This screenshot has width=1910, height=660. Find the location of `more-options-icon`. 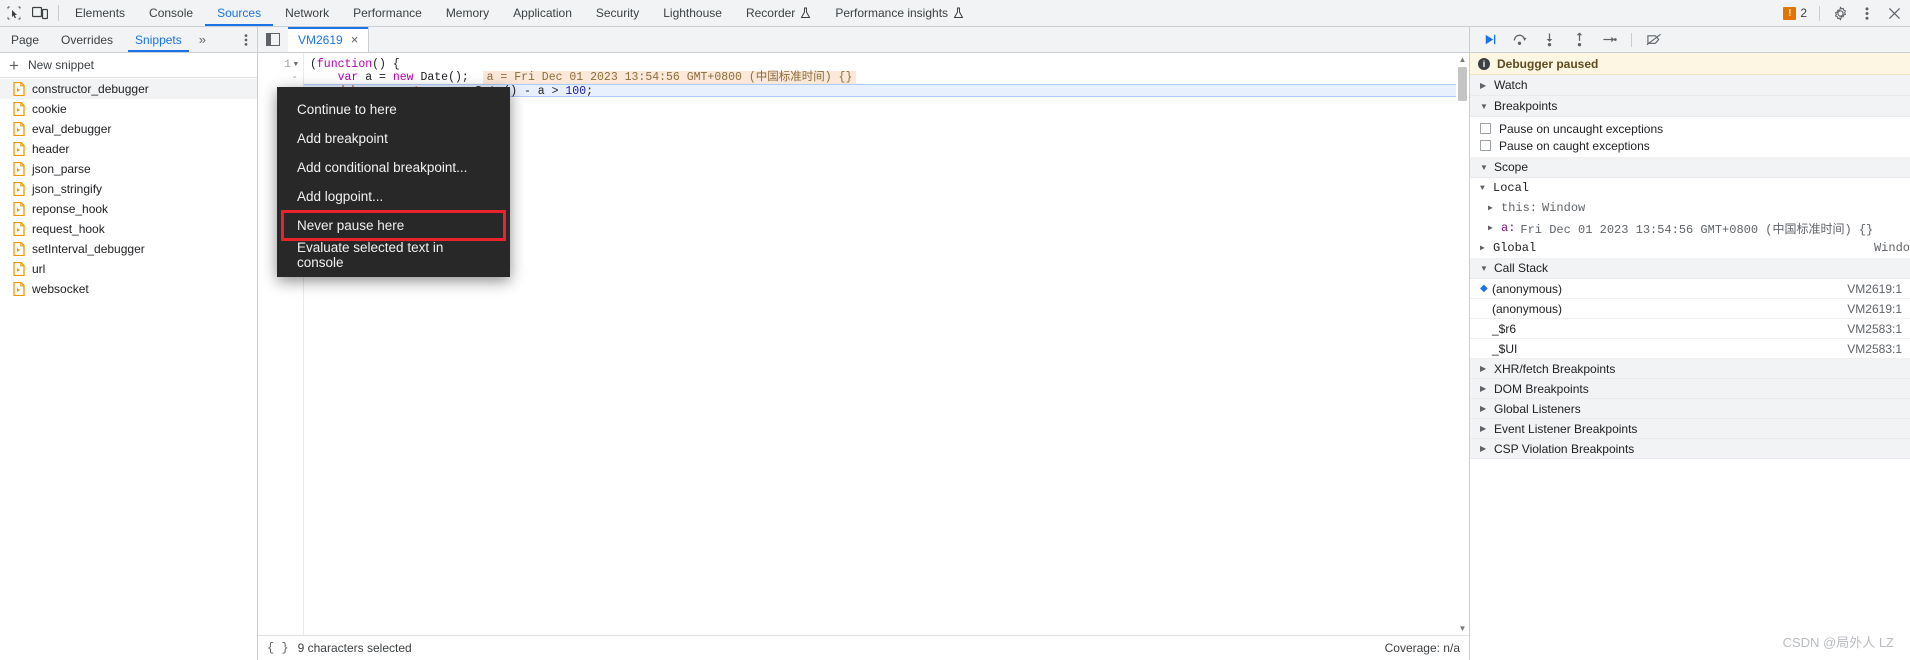

more-options-icon is located at coordinates (1867, 13).